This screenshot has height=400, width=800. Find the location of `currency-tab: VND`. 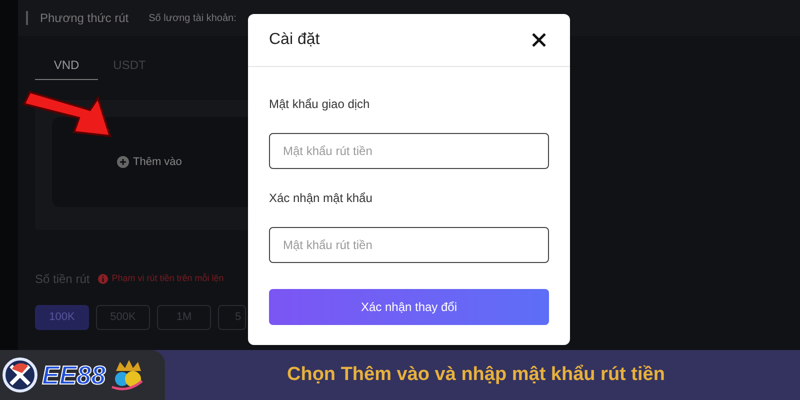

currency-tab: VND is located at coordinates (66, 65).